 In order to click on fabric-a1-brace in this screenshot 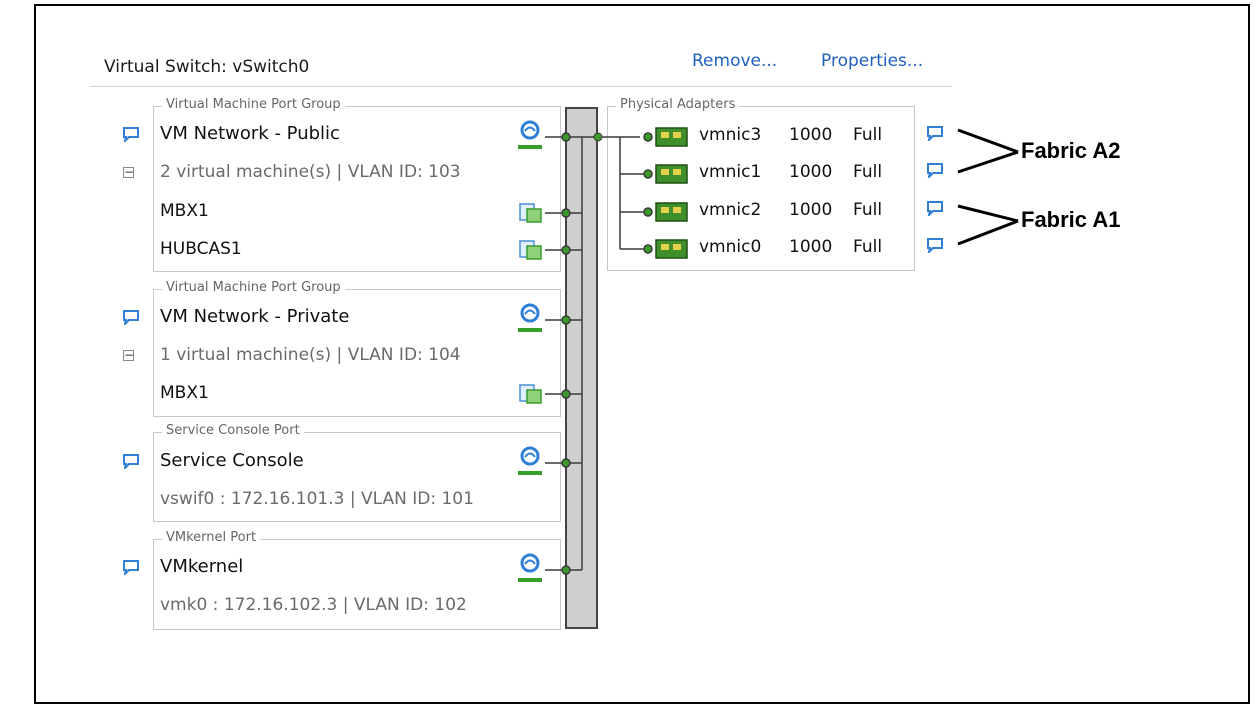, I will do `click(988, 225)`.